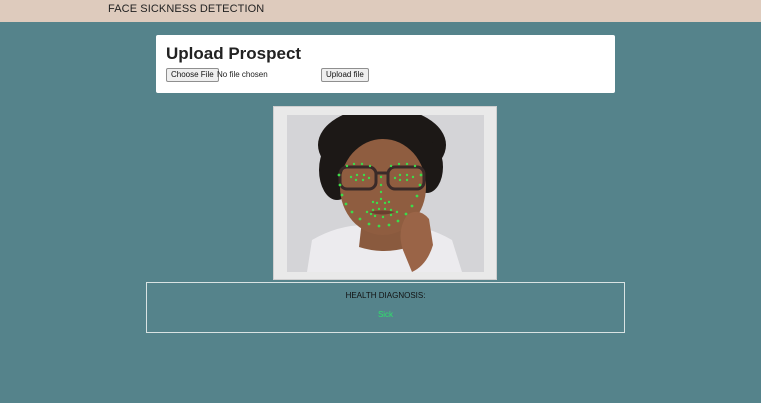 This screenshot has width=761, height=403. I want to click on diagnosis-box: HEALTH DIAGNOSIS: Sick, so click(385, 307).